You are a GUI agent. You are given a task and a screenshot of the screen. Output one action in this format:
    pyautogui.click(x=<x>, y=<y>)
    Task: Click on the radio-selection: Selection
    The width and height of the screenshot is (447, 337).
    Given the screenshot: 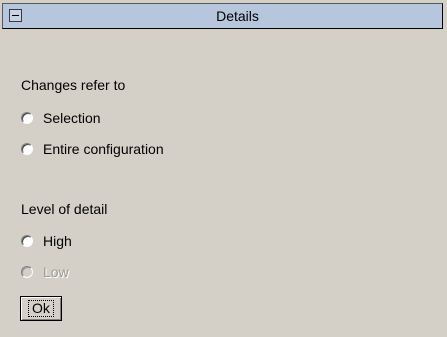 What is the action you would take?
    pyautogui.click(x=61, y=118)
    